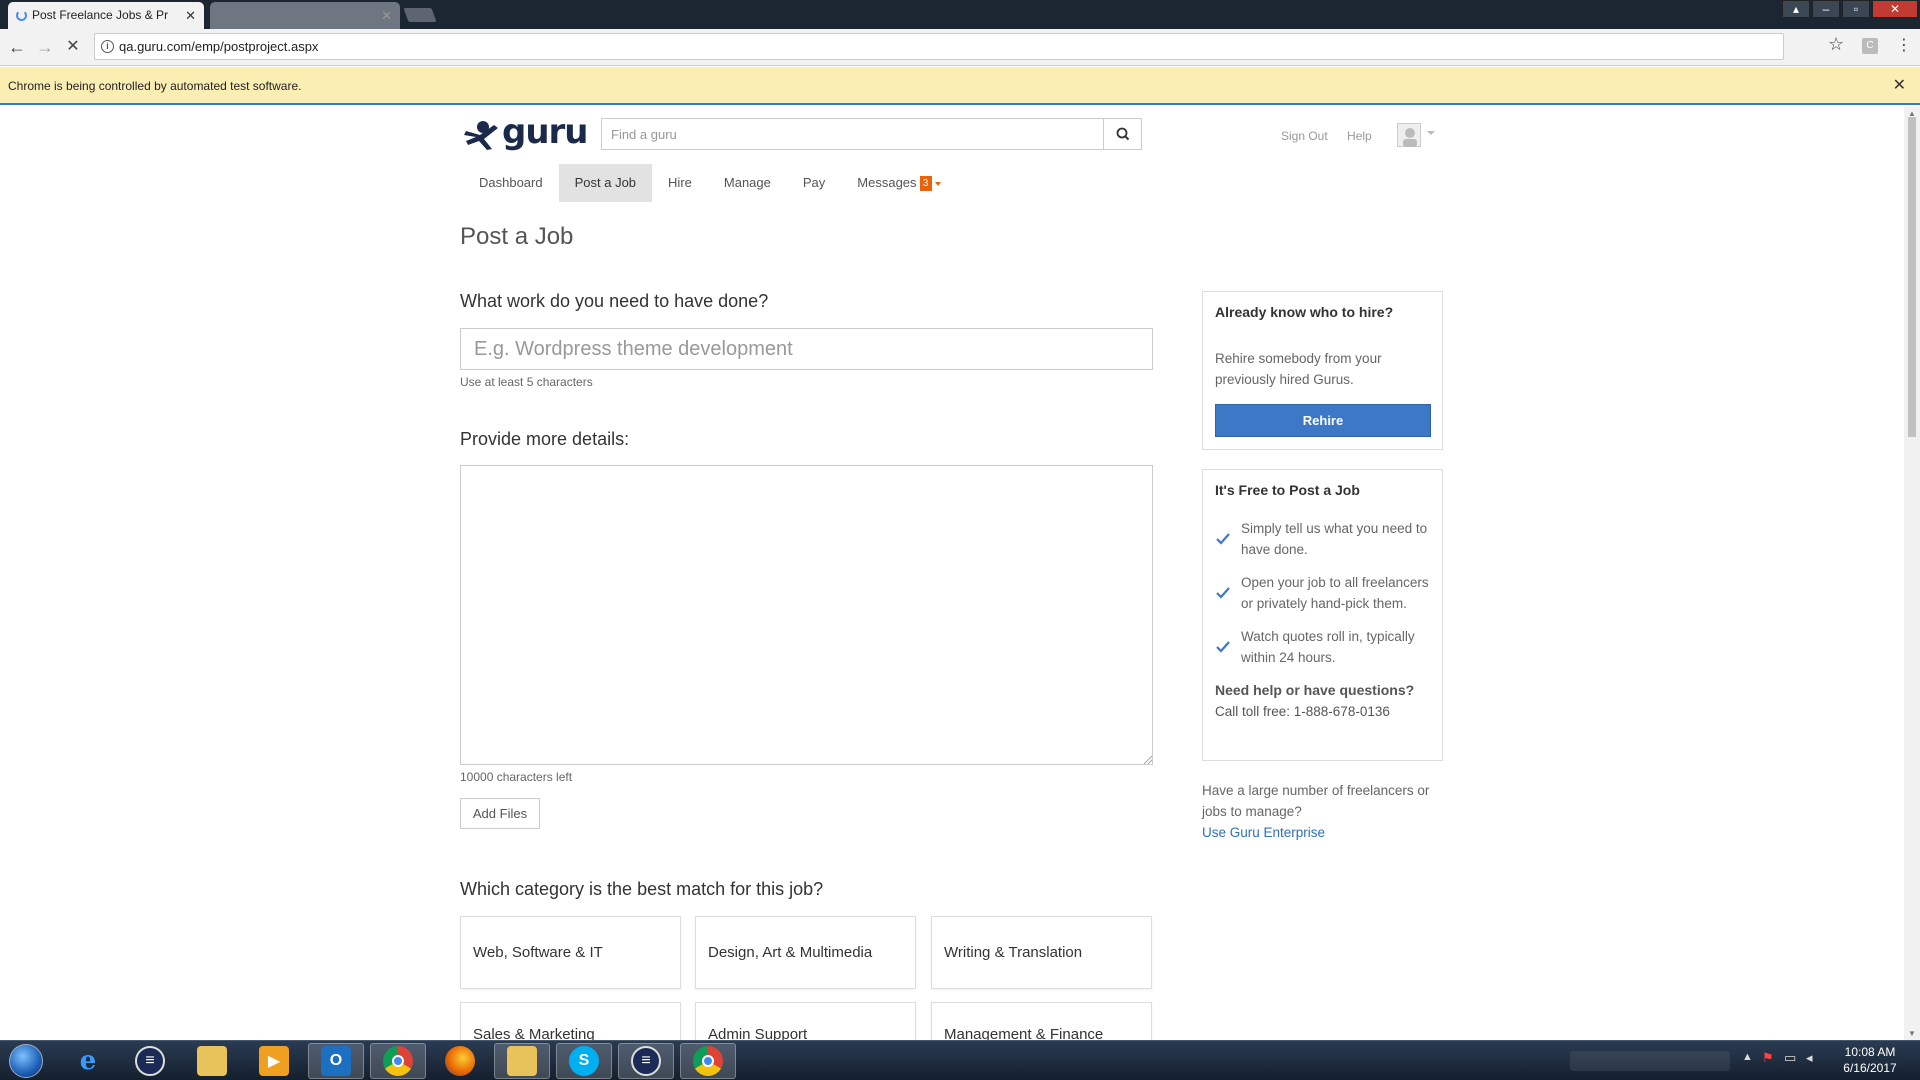  I want to click on windows-taskbar: e ≡ ▶ O S ≡ ▲ ⚑ ▭ ◂, so click(960, 1060).